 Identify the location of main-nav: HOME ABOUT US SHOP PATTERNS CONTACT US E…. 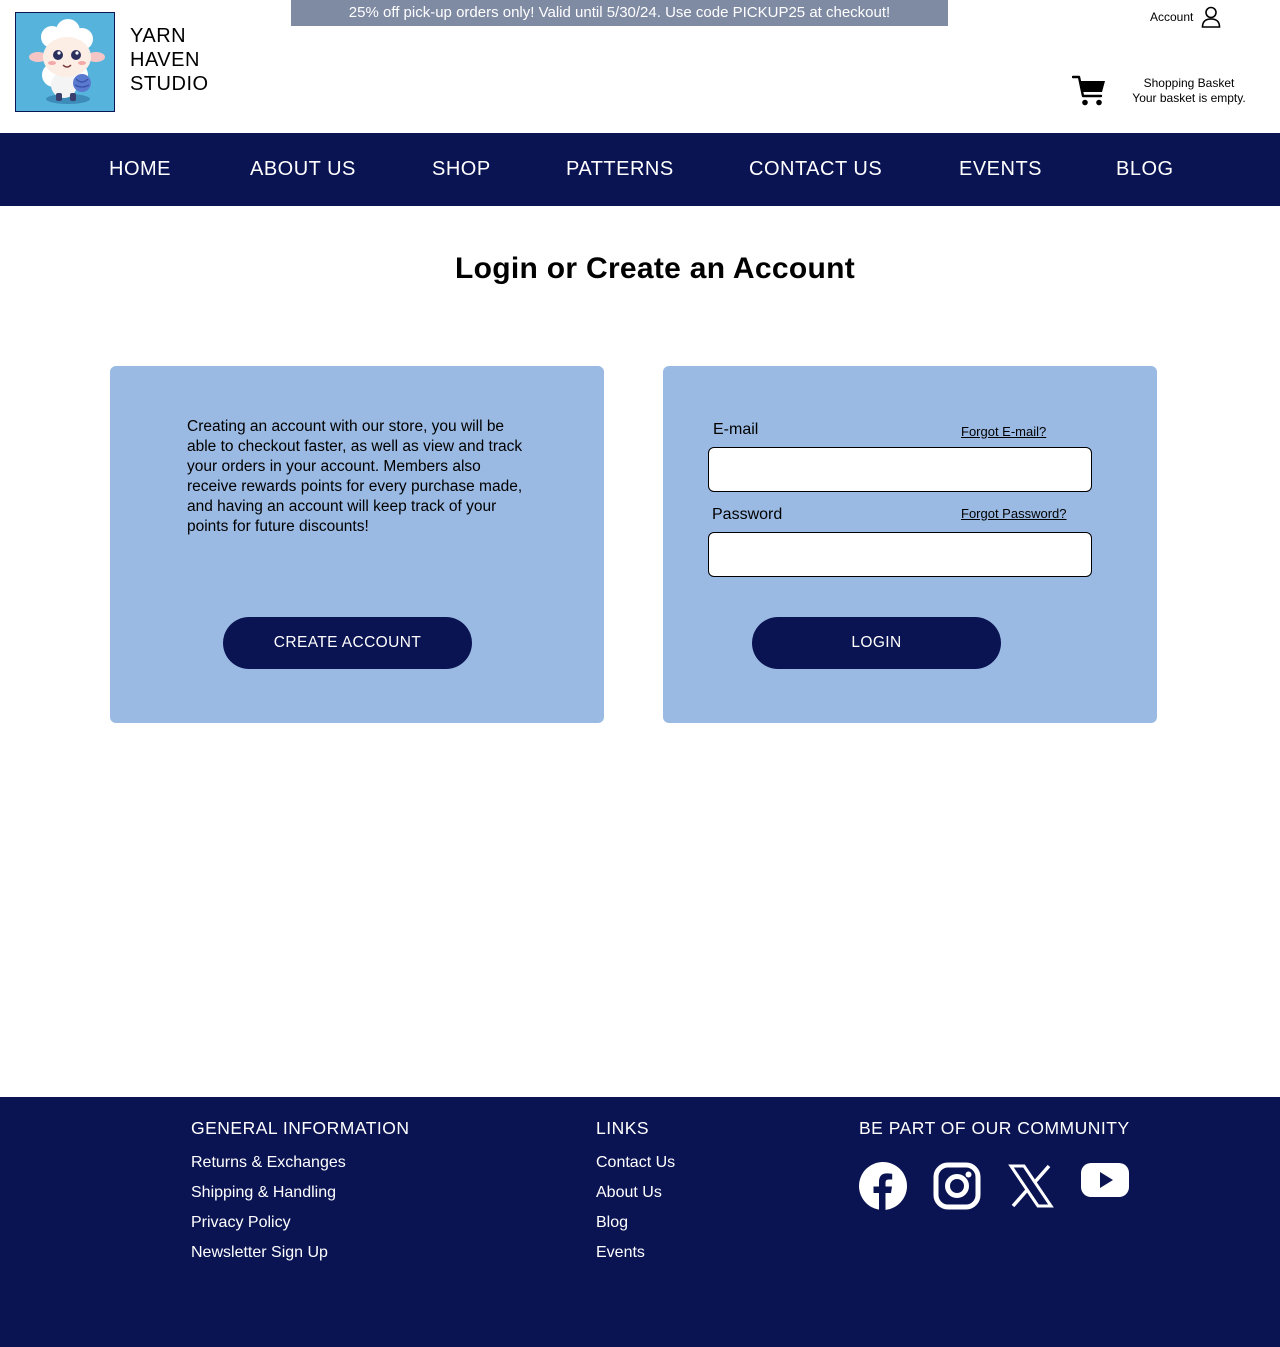
(640, 169).